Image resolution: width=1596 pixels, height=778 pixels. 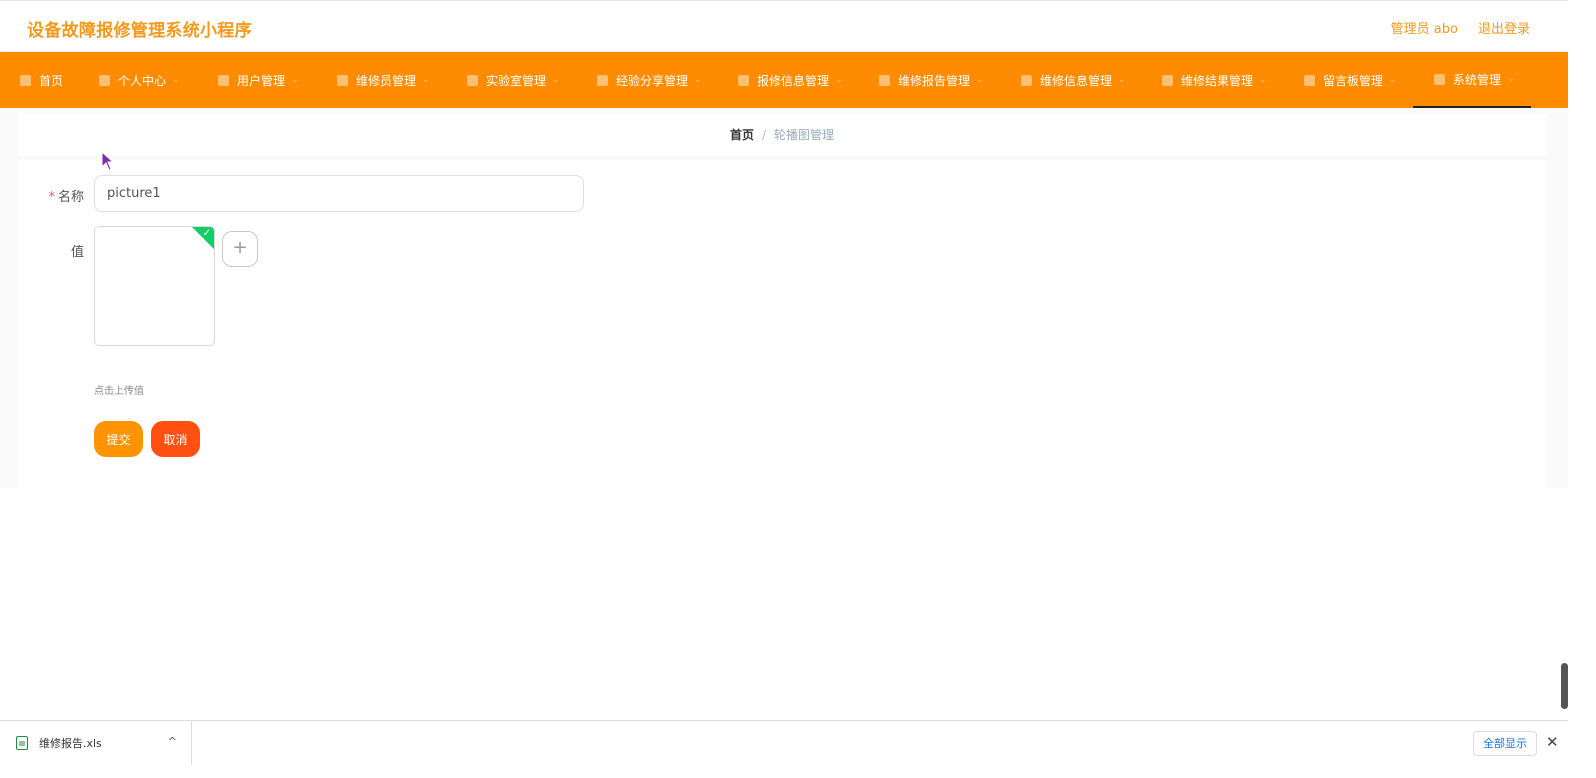 What do you see at coordinates (25, 80) in the screenshot?
I see `home-icon` at bounding box center [25, 80].